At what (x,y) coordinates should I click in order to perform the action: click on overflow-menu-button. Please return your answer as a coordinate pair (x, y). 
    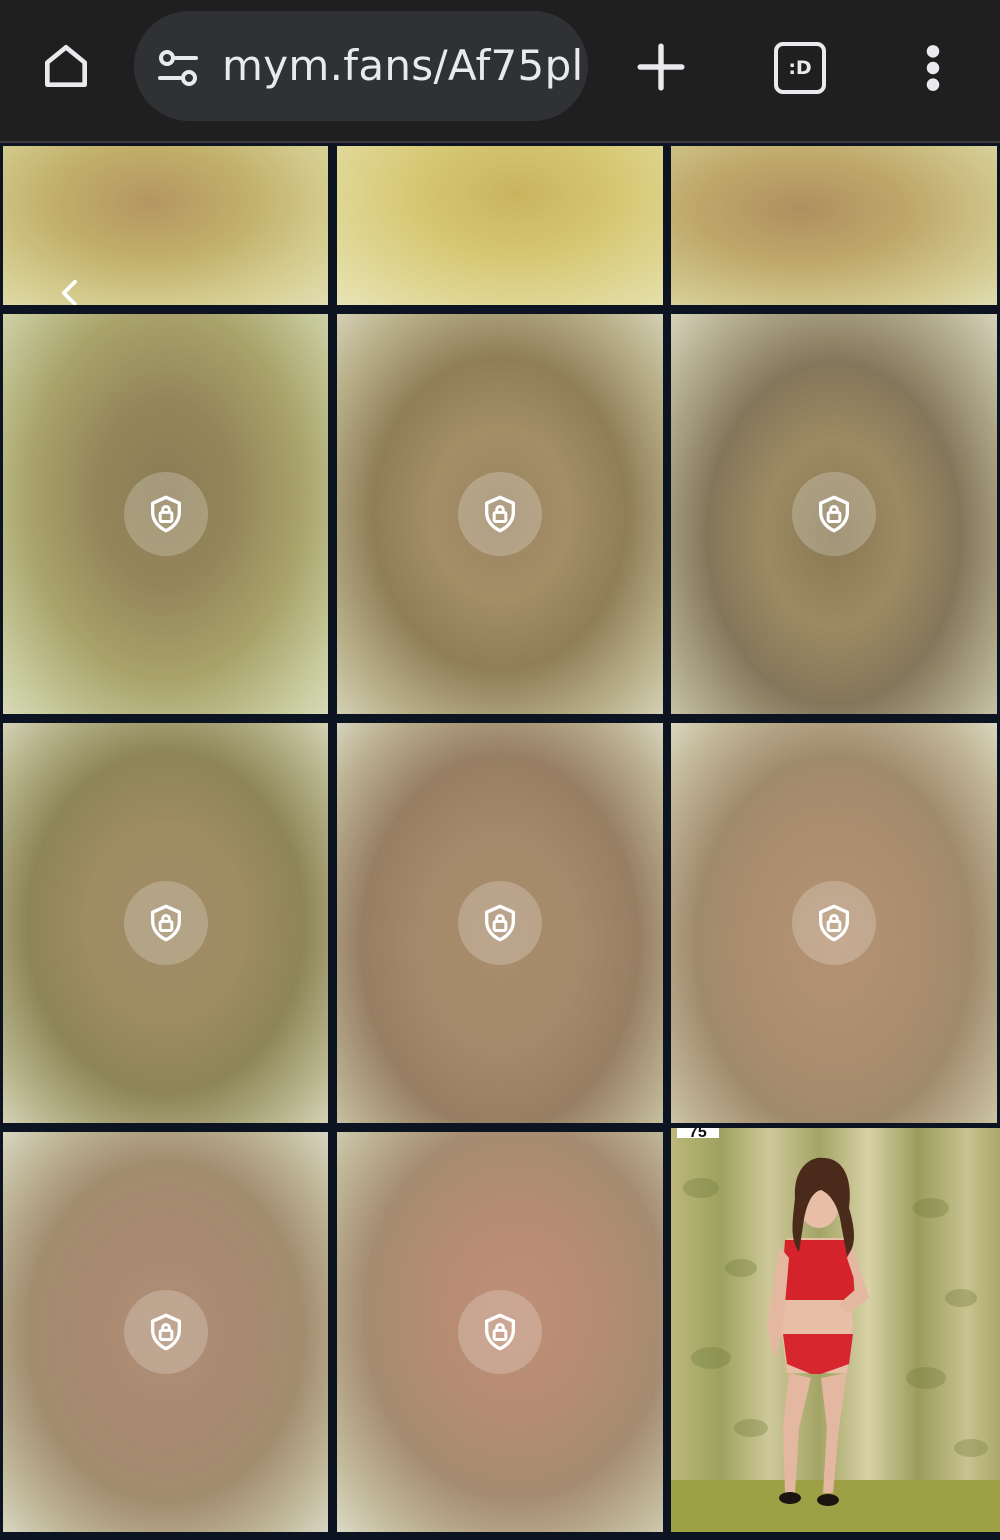
    Looking at the image, I should click on (933, 68).